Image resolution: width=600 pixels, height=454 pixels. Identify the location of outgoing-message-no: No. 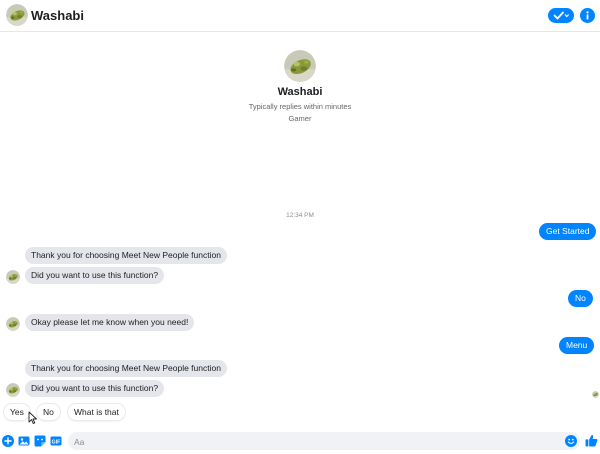
(580, 298).